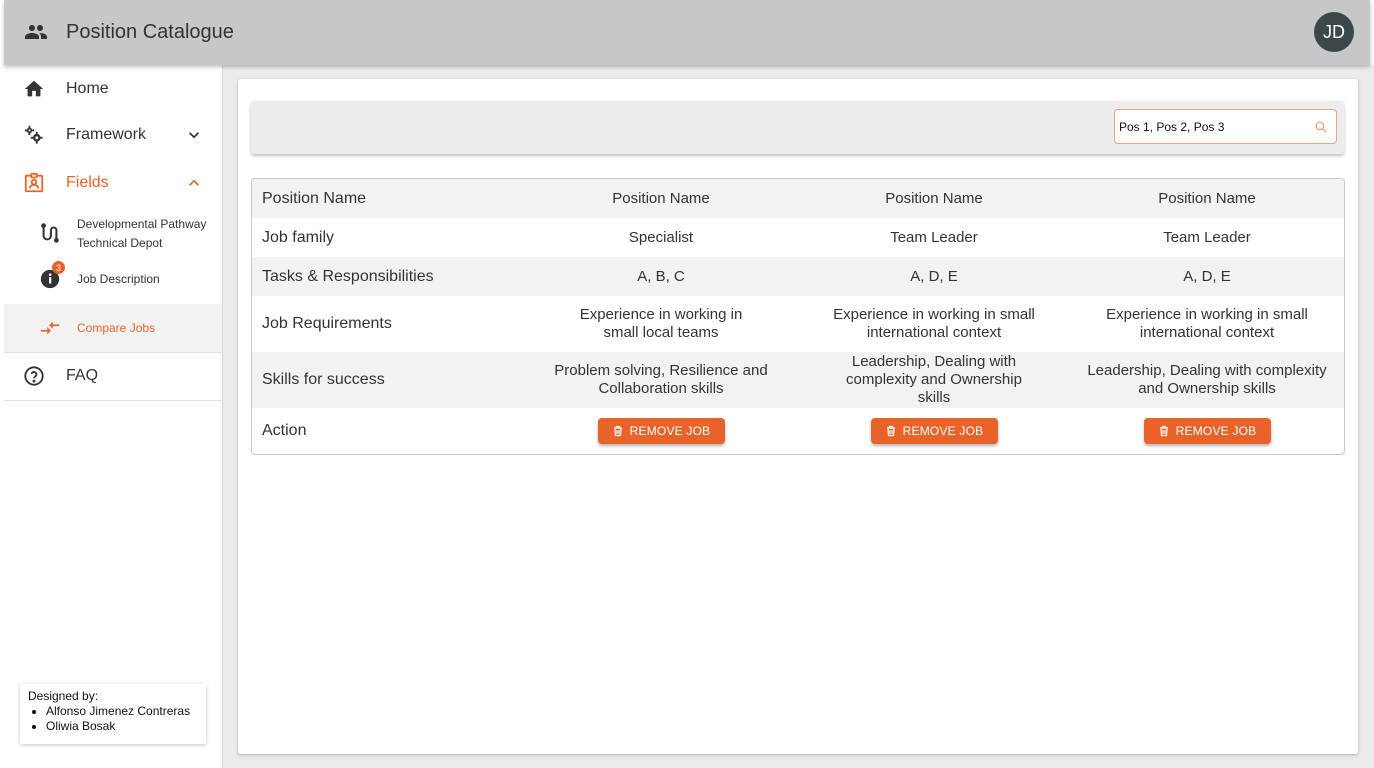 The height and width of the screenshot is (768, 1374). I want to click on sidebar-item-fields: Fields, so click(113, 183).